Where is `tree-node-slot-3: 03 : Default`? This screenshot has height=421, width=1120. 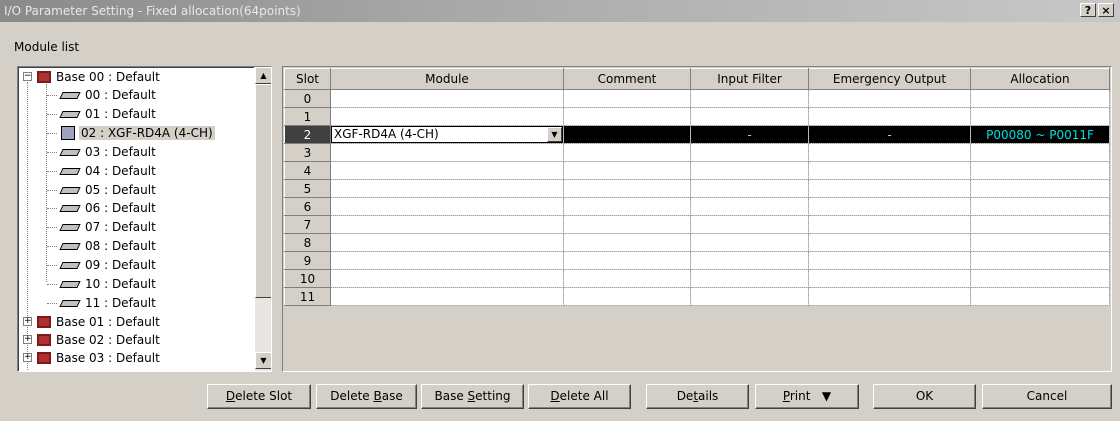 tree-node-slot-3: 03 : Default is located at coordinates (88, 152).